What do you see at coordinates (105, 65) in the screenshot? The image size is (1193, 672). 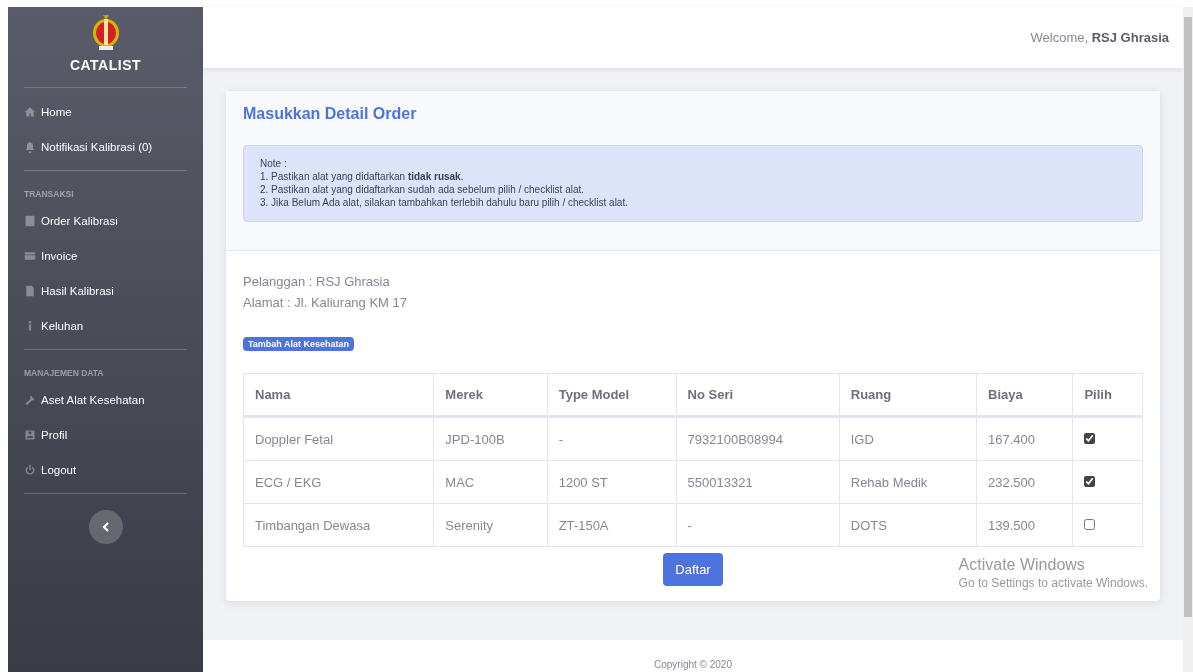 I see `brand-name: CATALIST` at bounding box center [105, 65].